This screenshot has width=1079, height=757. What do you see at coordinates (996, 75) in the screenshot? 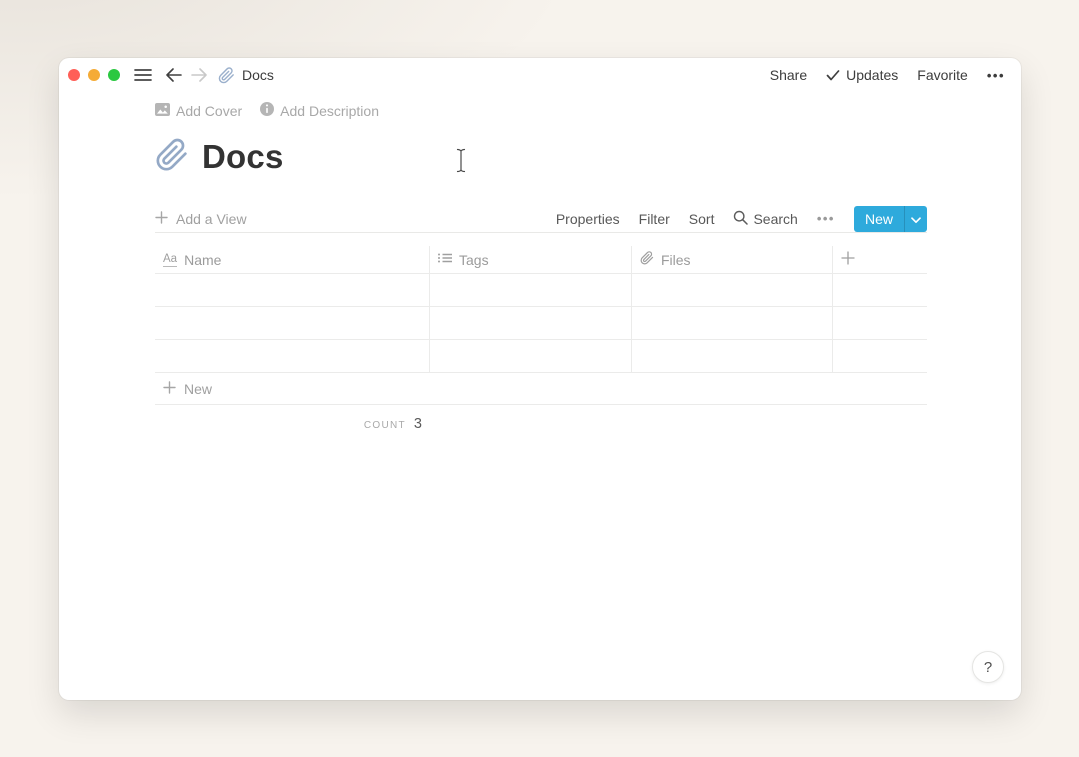
I see `more-options-icon: •••` at bounding box center [996, 75].